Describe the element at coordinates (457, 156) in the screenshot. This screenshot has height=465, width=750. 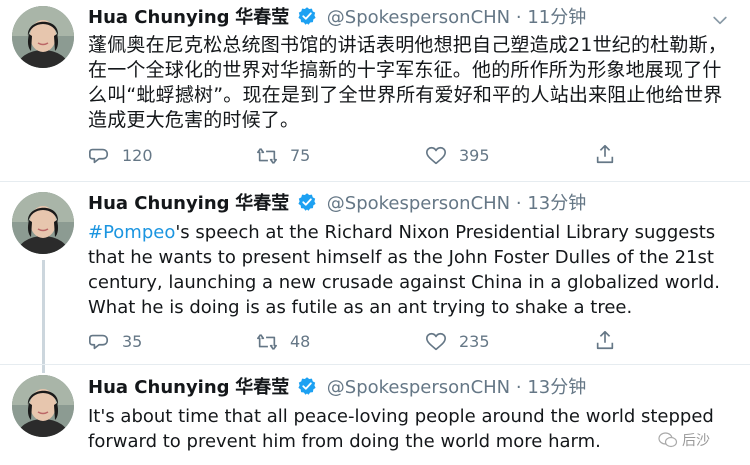
I see `like-button: 395` at that location.